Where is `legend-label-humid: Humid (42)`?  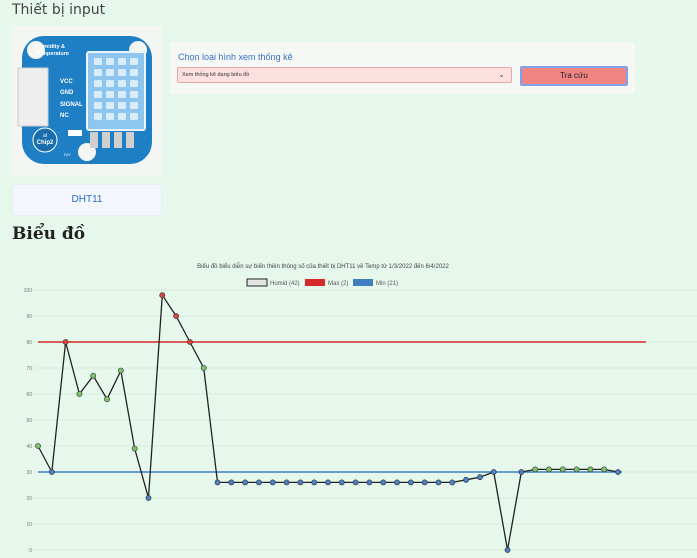 legend-label-humid: Humid (42) is located at coordinates (285, 284).